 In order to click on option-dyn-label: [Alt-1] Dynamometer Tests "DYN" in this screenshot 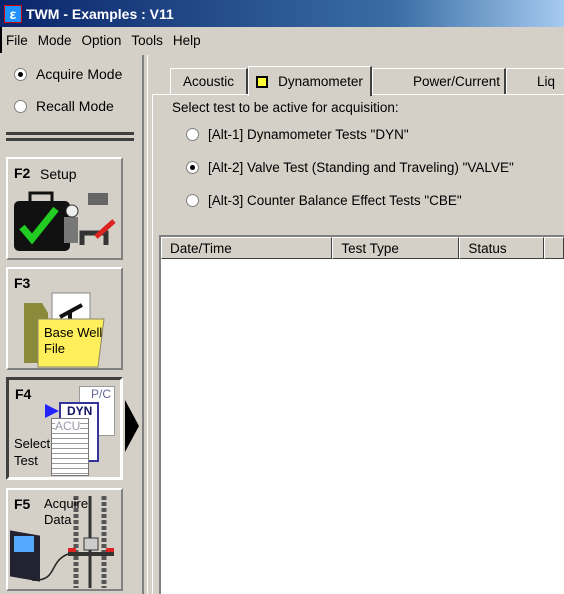, I will do `click(308, 134)`.